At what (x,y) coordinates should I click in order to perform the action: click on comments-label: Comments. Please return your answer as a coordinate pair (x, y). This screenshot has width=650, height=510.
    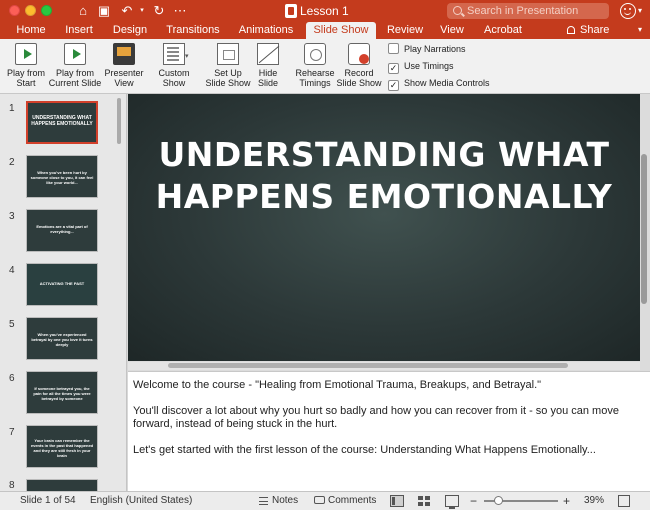
    Looking at the image, I should click on (352, 500).